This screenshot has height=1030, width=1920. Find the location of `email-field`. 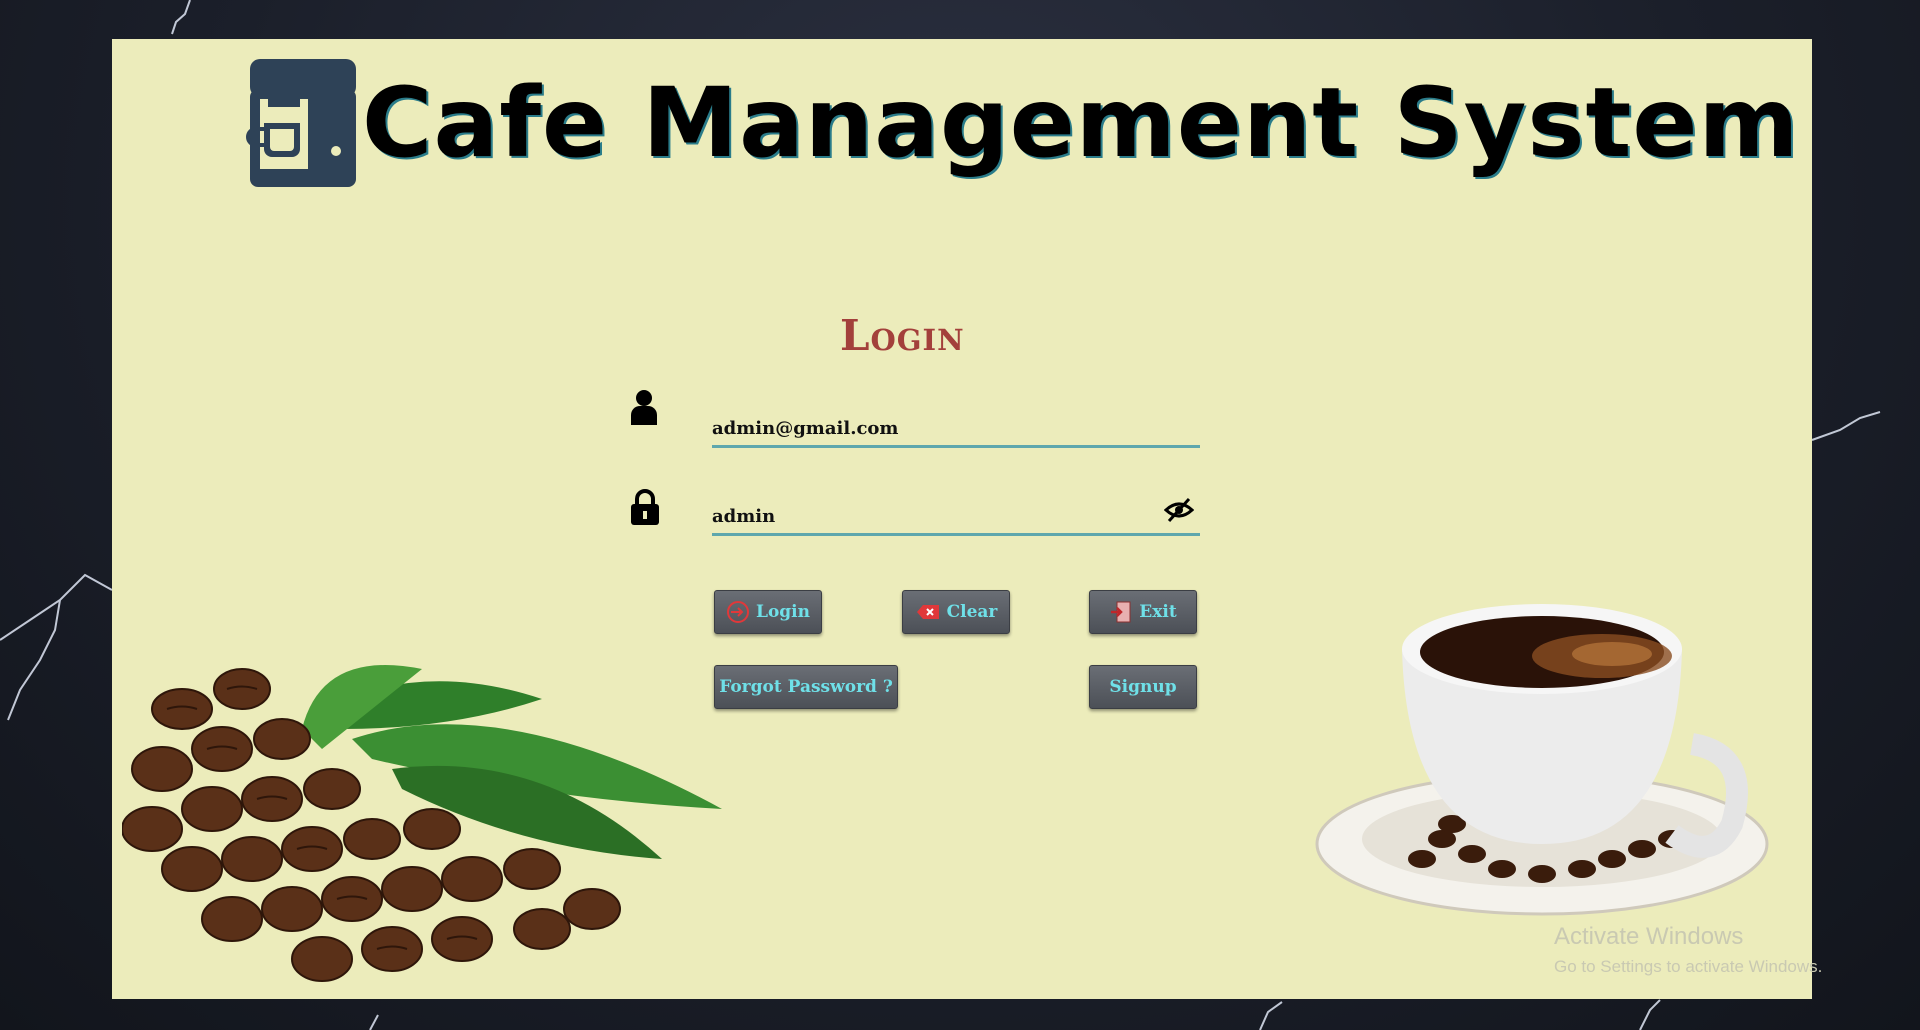

email-field is located at coordinates (956, 426).